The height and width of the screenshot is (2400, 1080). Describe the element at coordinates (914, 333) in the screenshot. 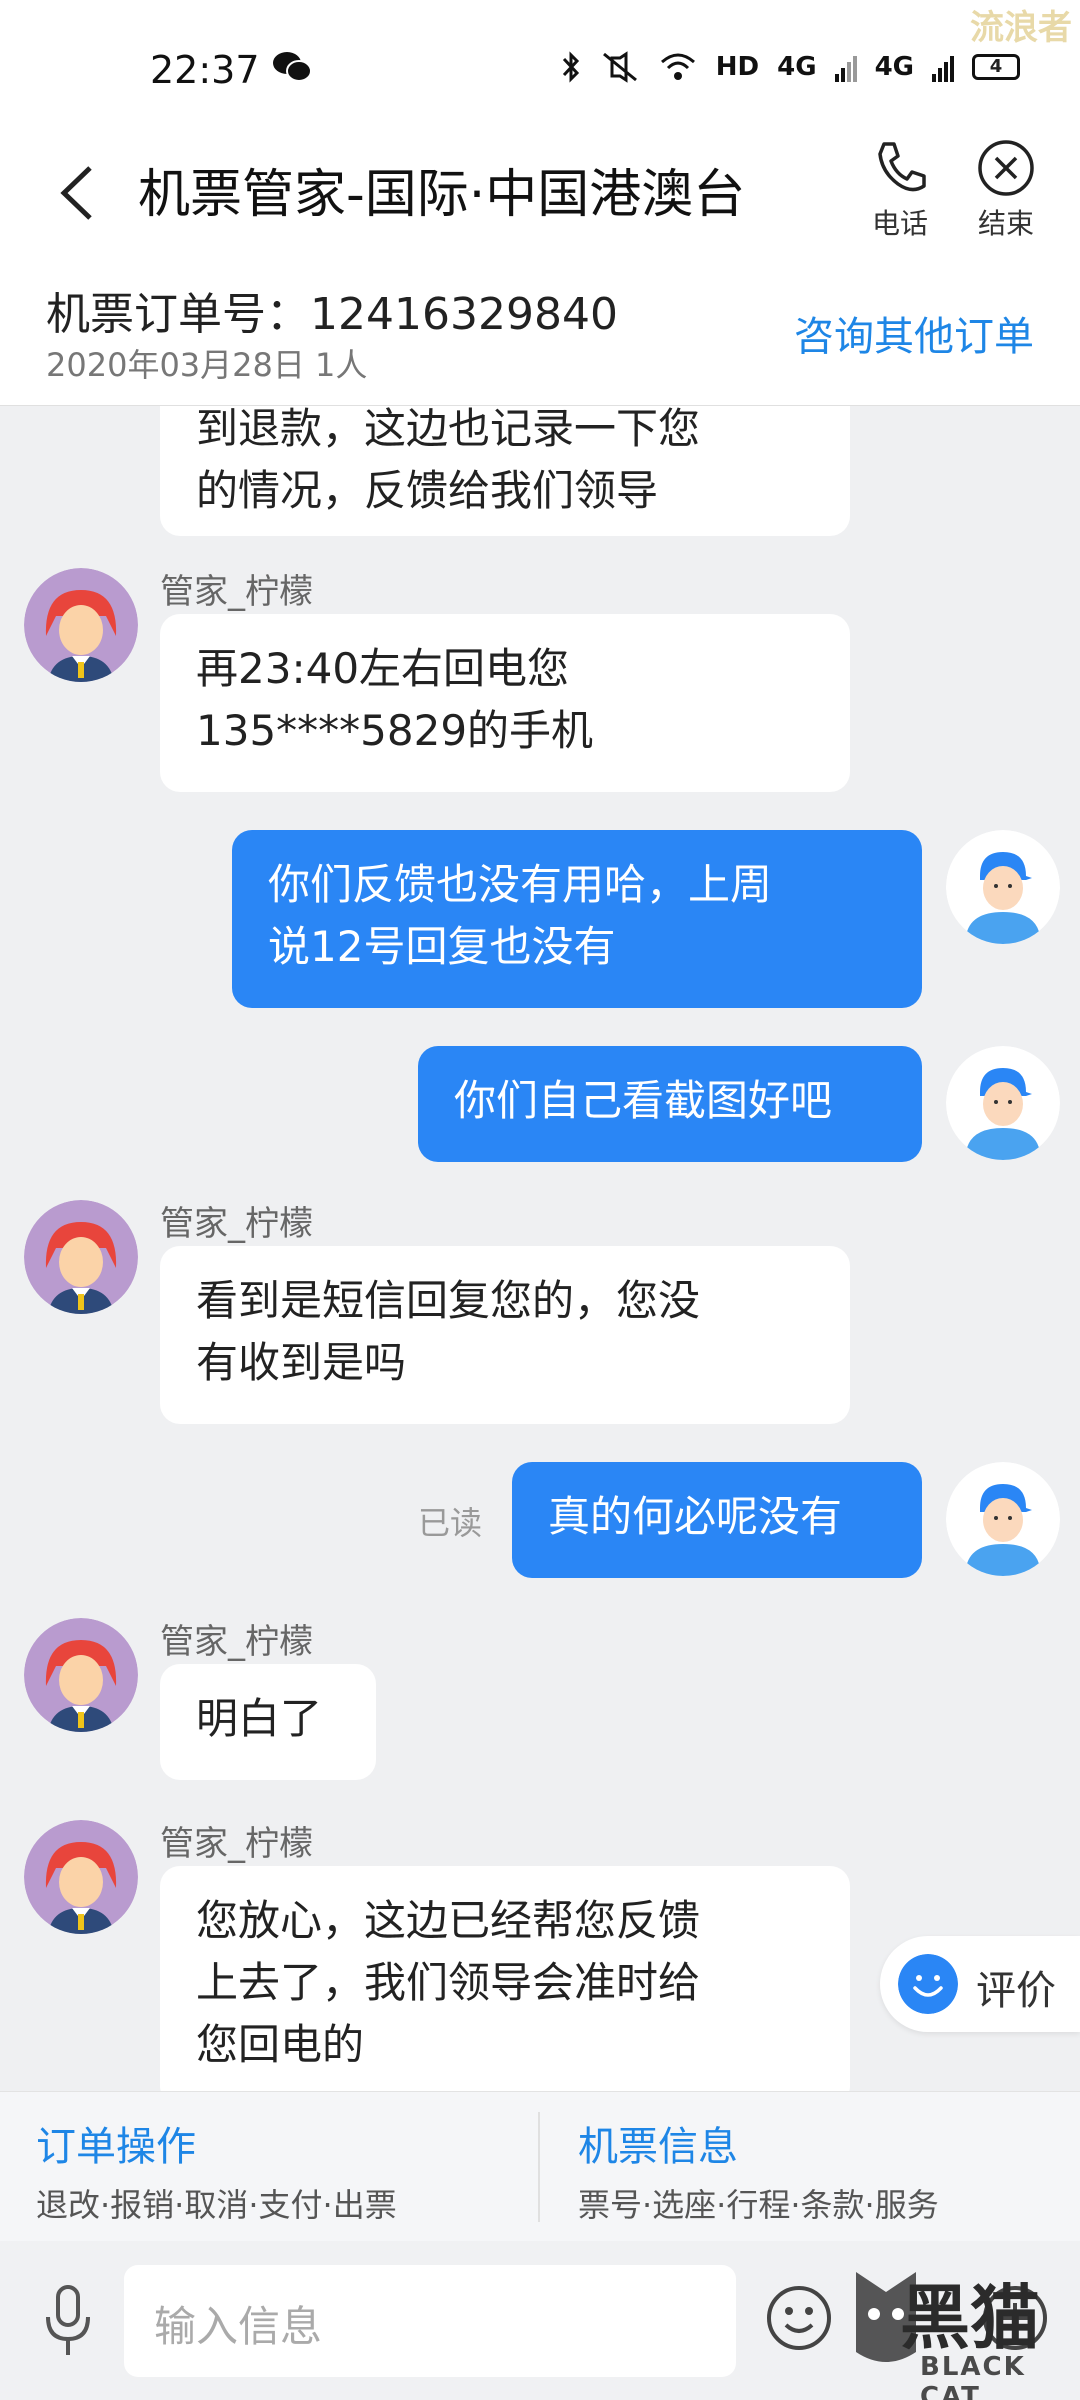

I see `consult-other-orders-link: 咨询其他订单` at that location.